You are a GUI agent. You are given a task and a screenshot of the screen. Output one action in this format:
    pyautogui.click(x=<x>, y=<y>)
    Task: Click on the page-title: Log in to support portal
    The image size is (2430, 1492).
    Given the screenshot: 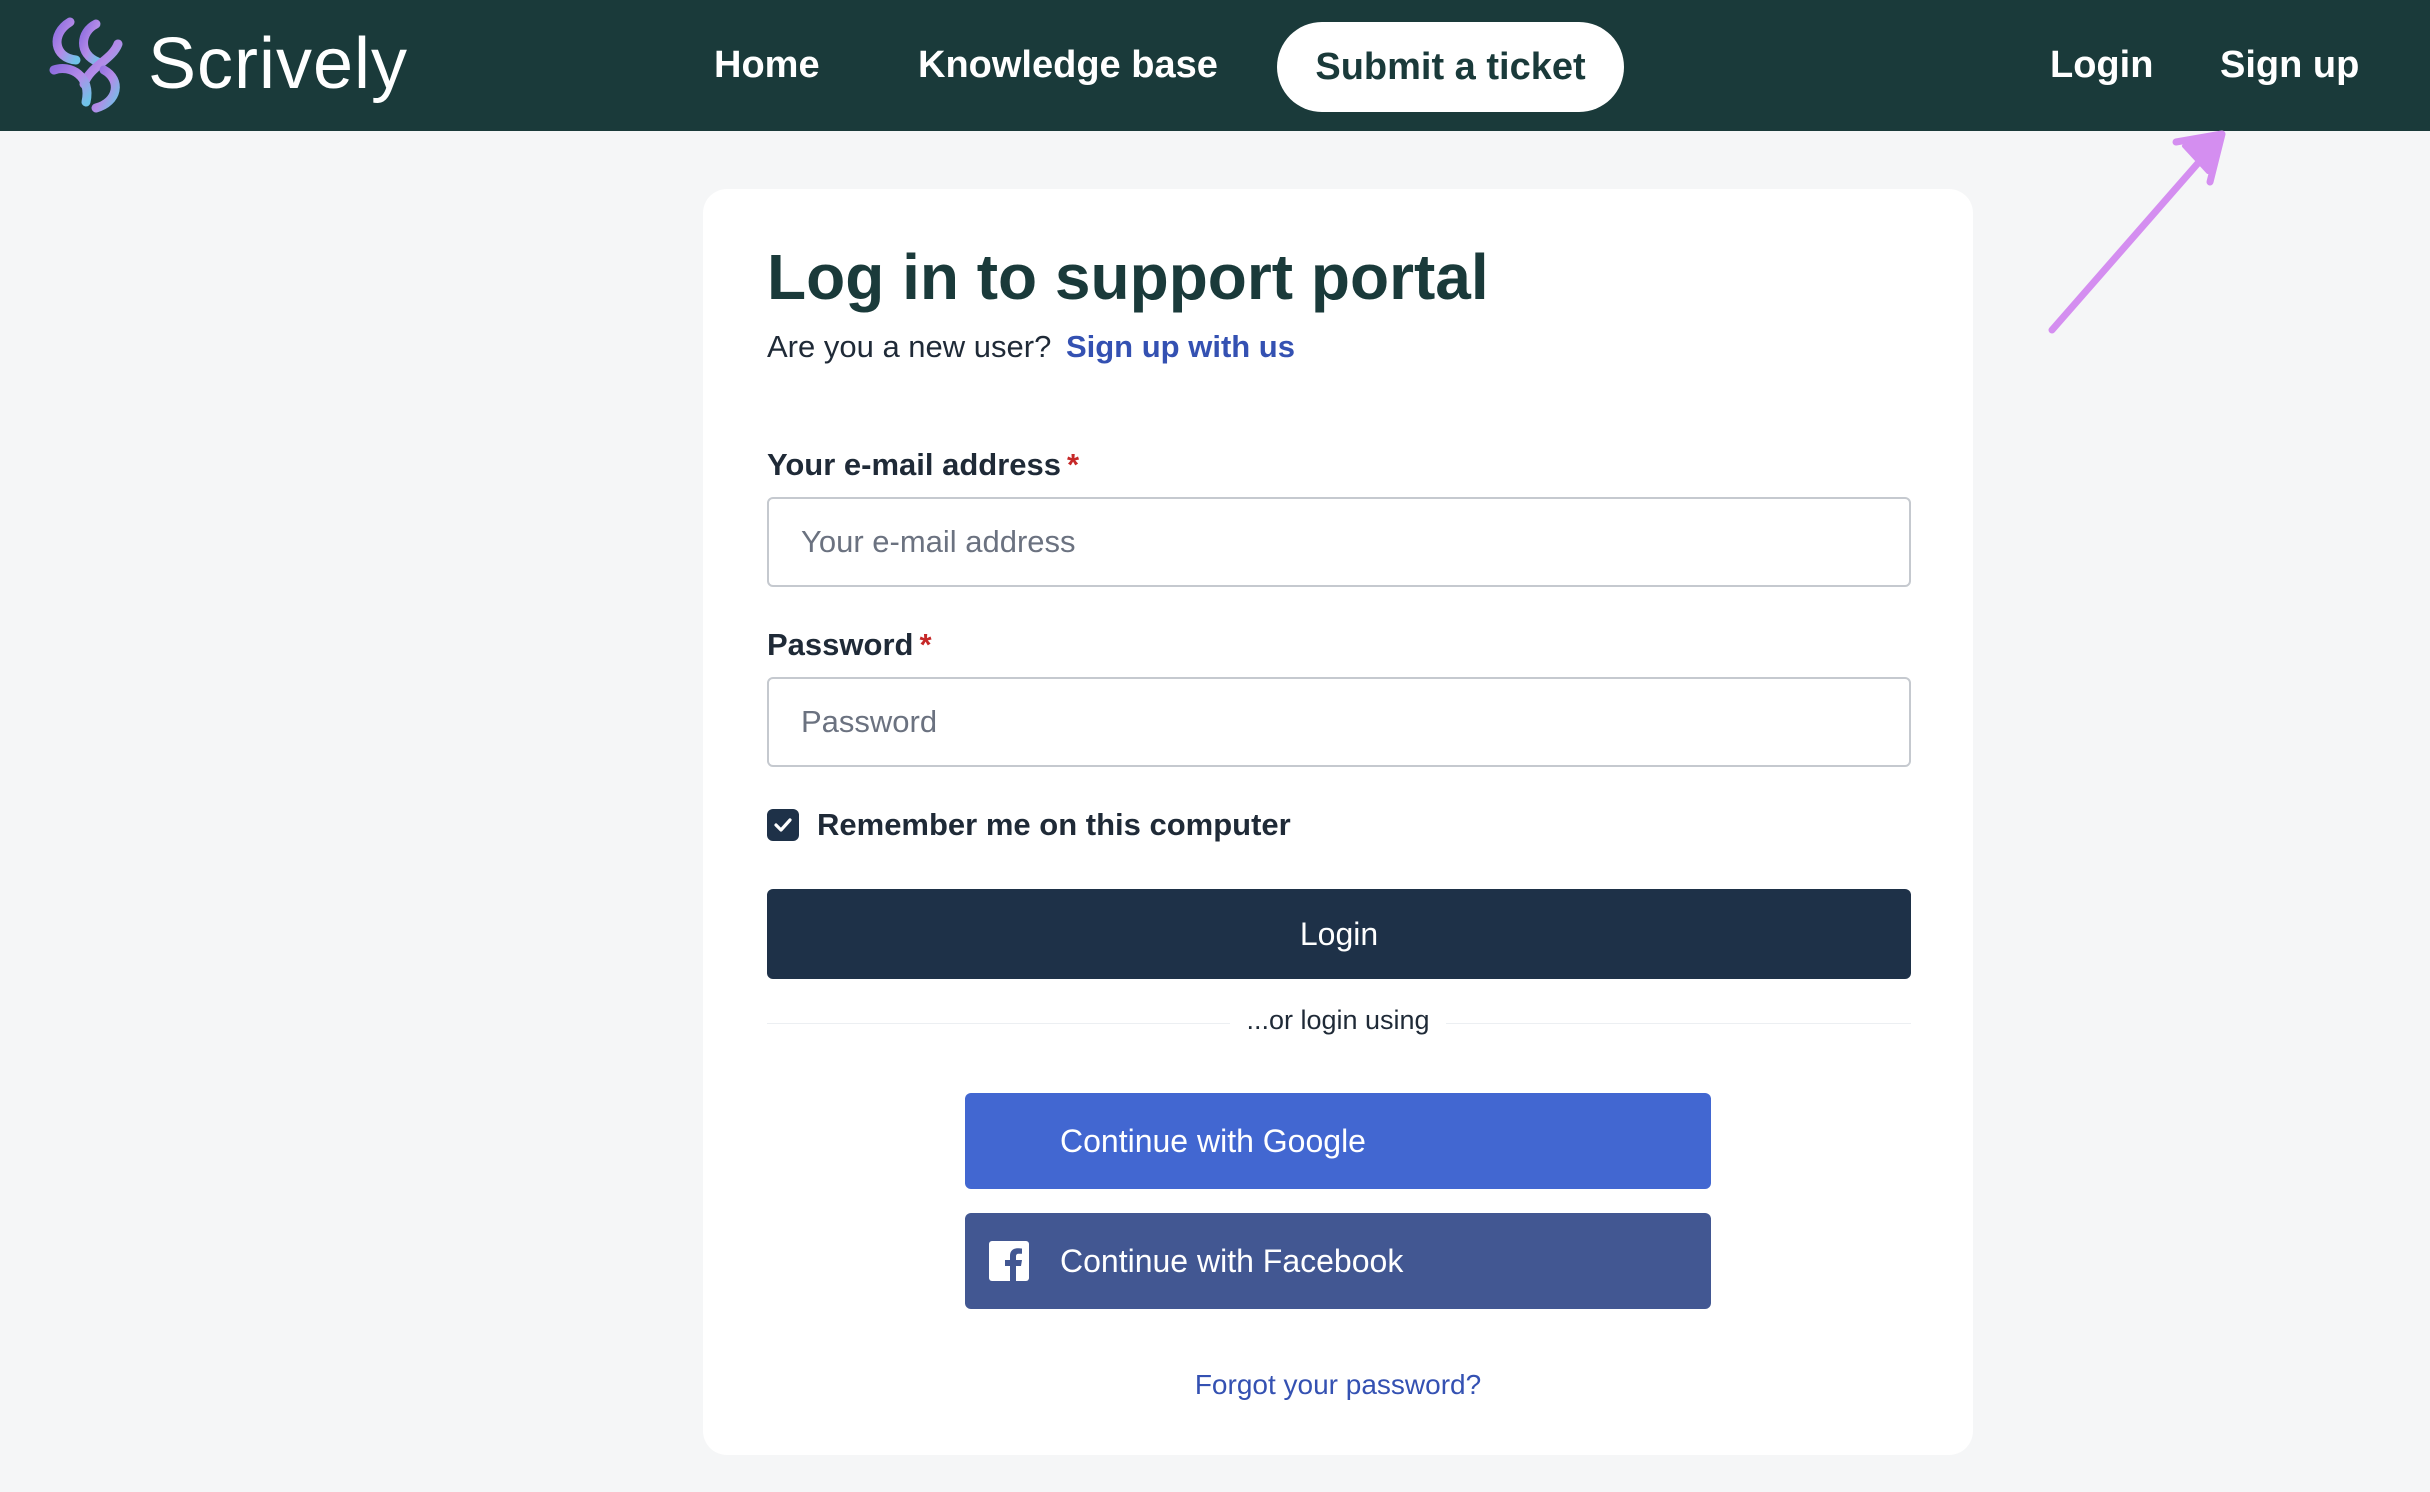 What is the action you would take?
    pyautogui.click(x=1128, y=277)
    